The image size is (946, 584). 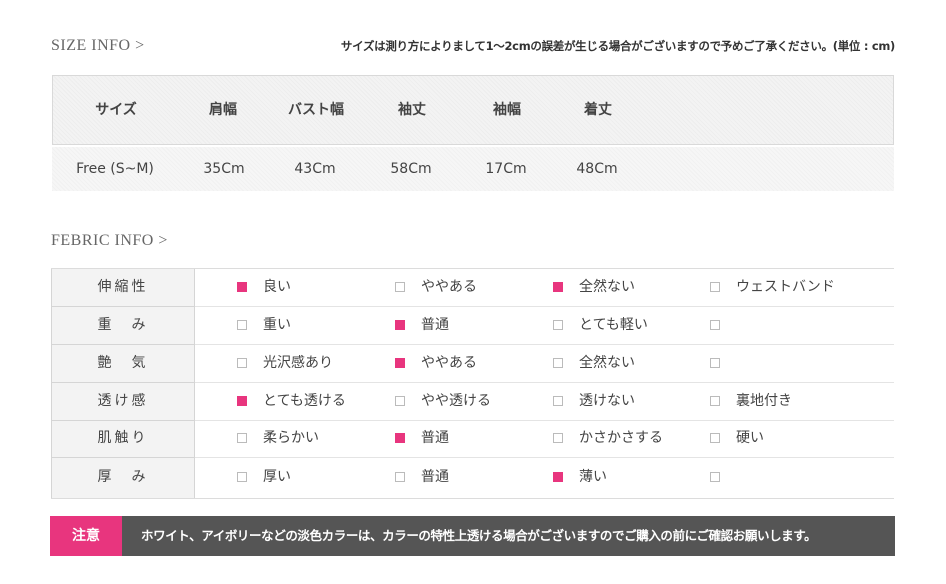 I want to click on size-value-cell: Free (S~M), so click(x=115, y=169).